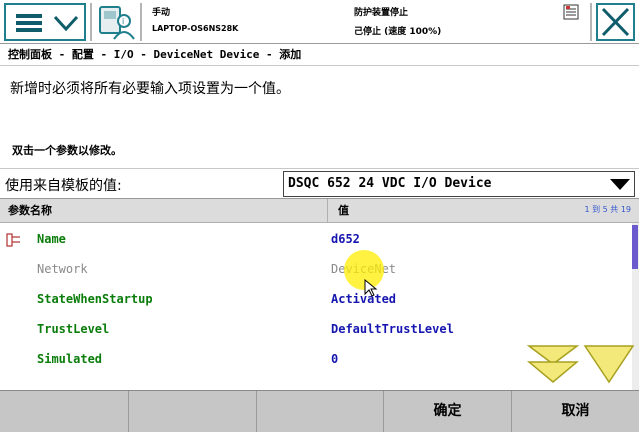 The height and width of the screenshot is (432, 639). What do you see at coordinates (315, 300) in the screenshot?
I see `table-row: StateWhenStartup Activated` at bounding box center [315, 300].